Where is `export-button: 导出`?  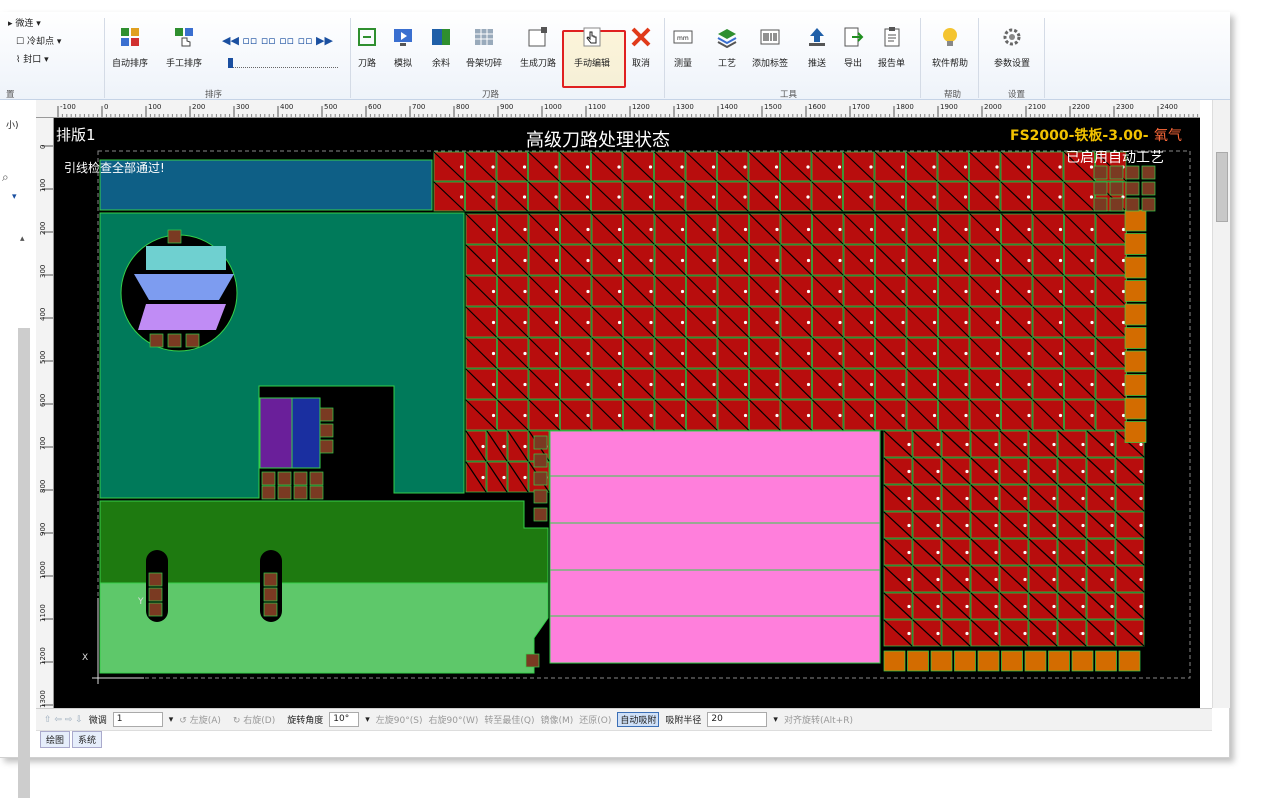
export-button: 导出 is located at coordinates (853, 51).